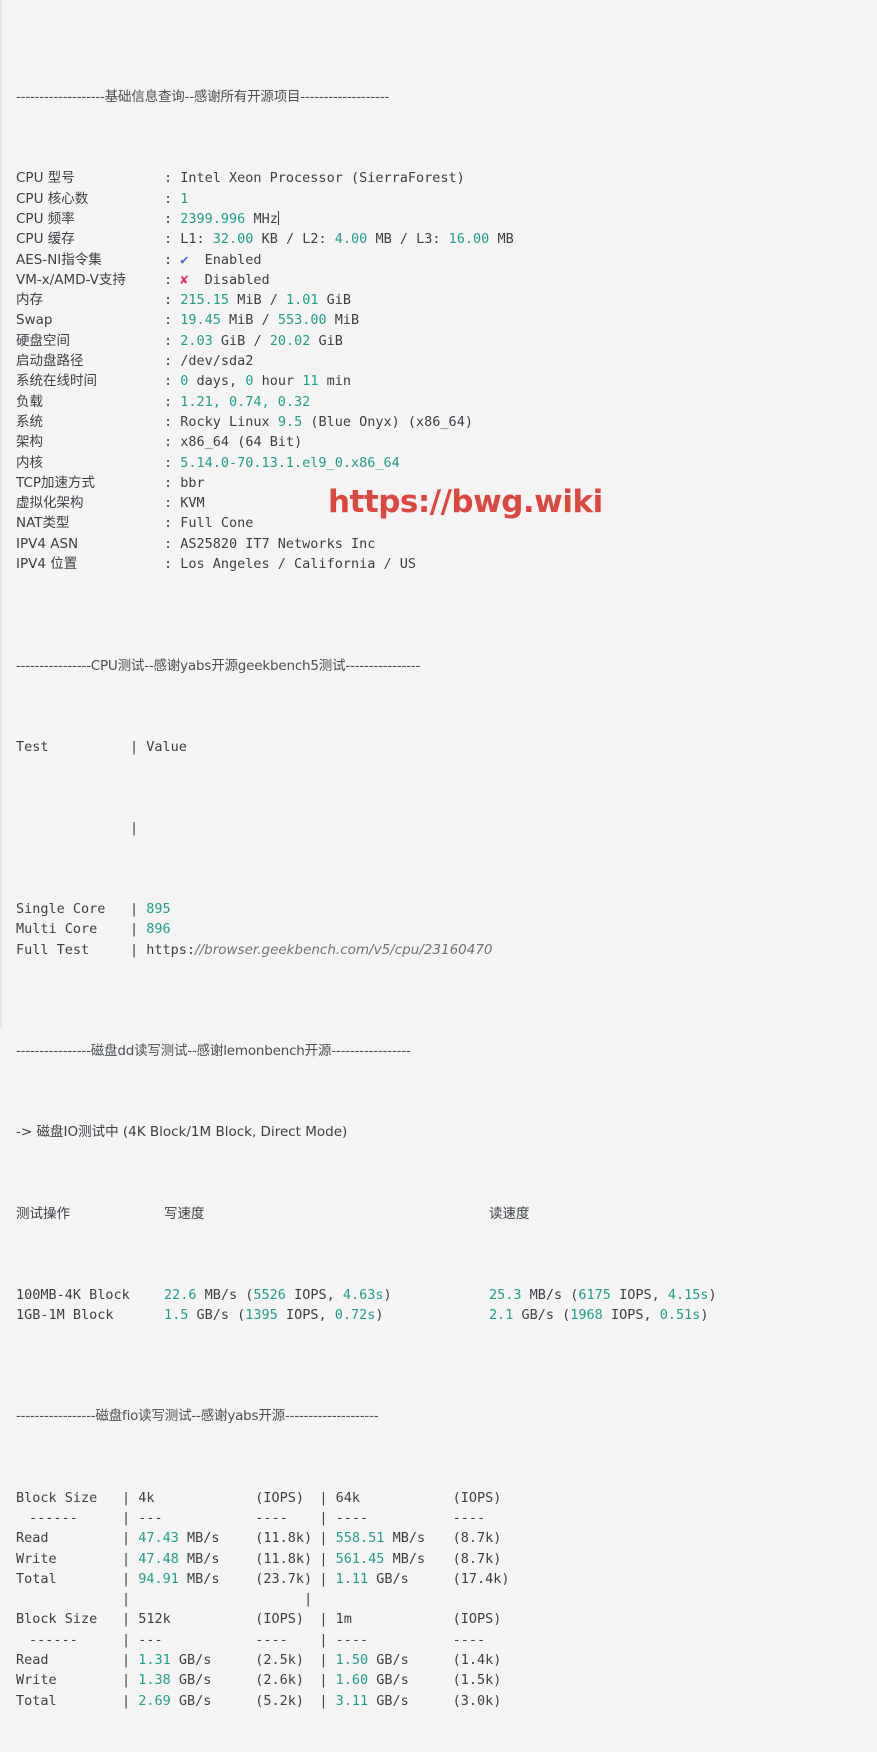 The height and width of the screenshot is (1752, 877). Describe the element at coordinates (158, 1578) in the screenshot. I see `fio-value-a-number: 94.91` at that location.